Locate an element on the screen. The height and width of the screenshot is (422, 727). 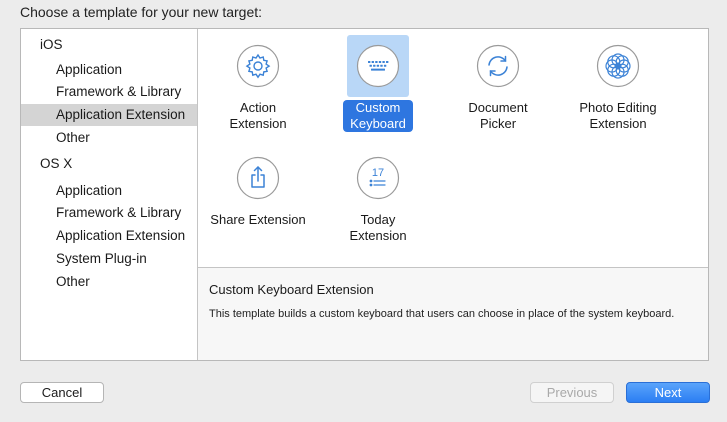
template-label: Share Extension is located at coordinates (258, 219).